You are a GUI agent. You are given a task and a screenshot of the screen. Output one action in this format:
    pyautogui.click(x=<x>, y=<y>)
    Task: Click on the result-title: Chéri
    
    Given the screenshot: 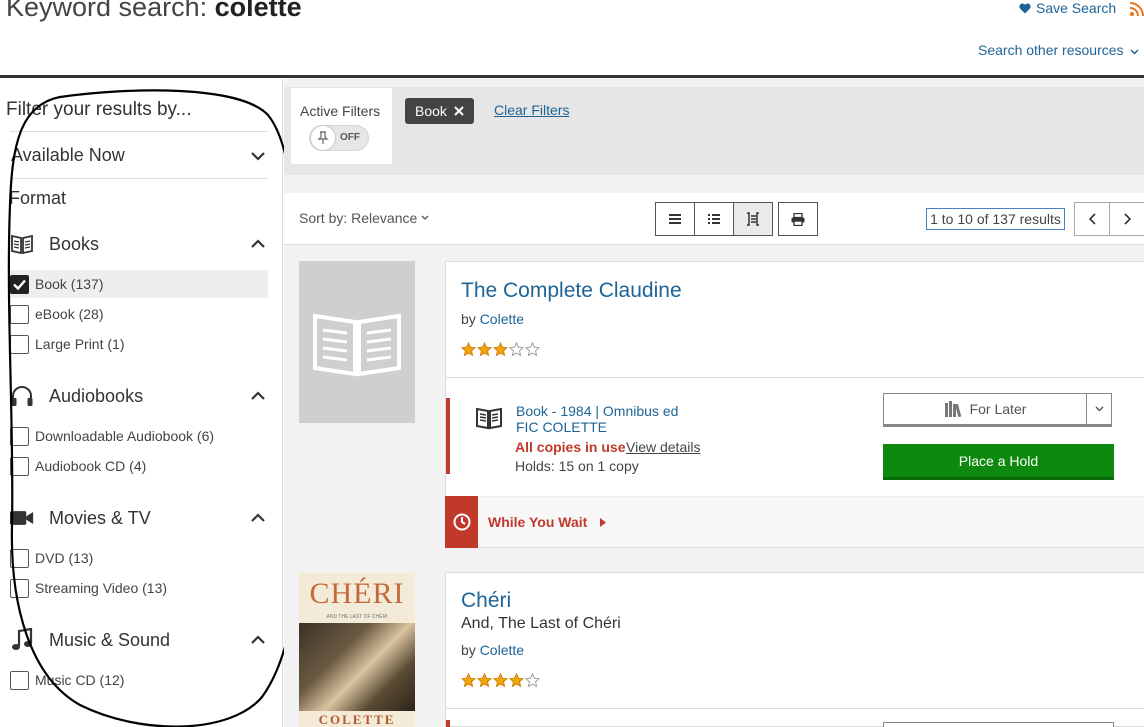 What is the action you would take?
    pyautogui.click(x=486, y=601)
    